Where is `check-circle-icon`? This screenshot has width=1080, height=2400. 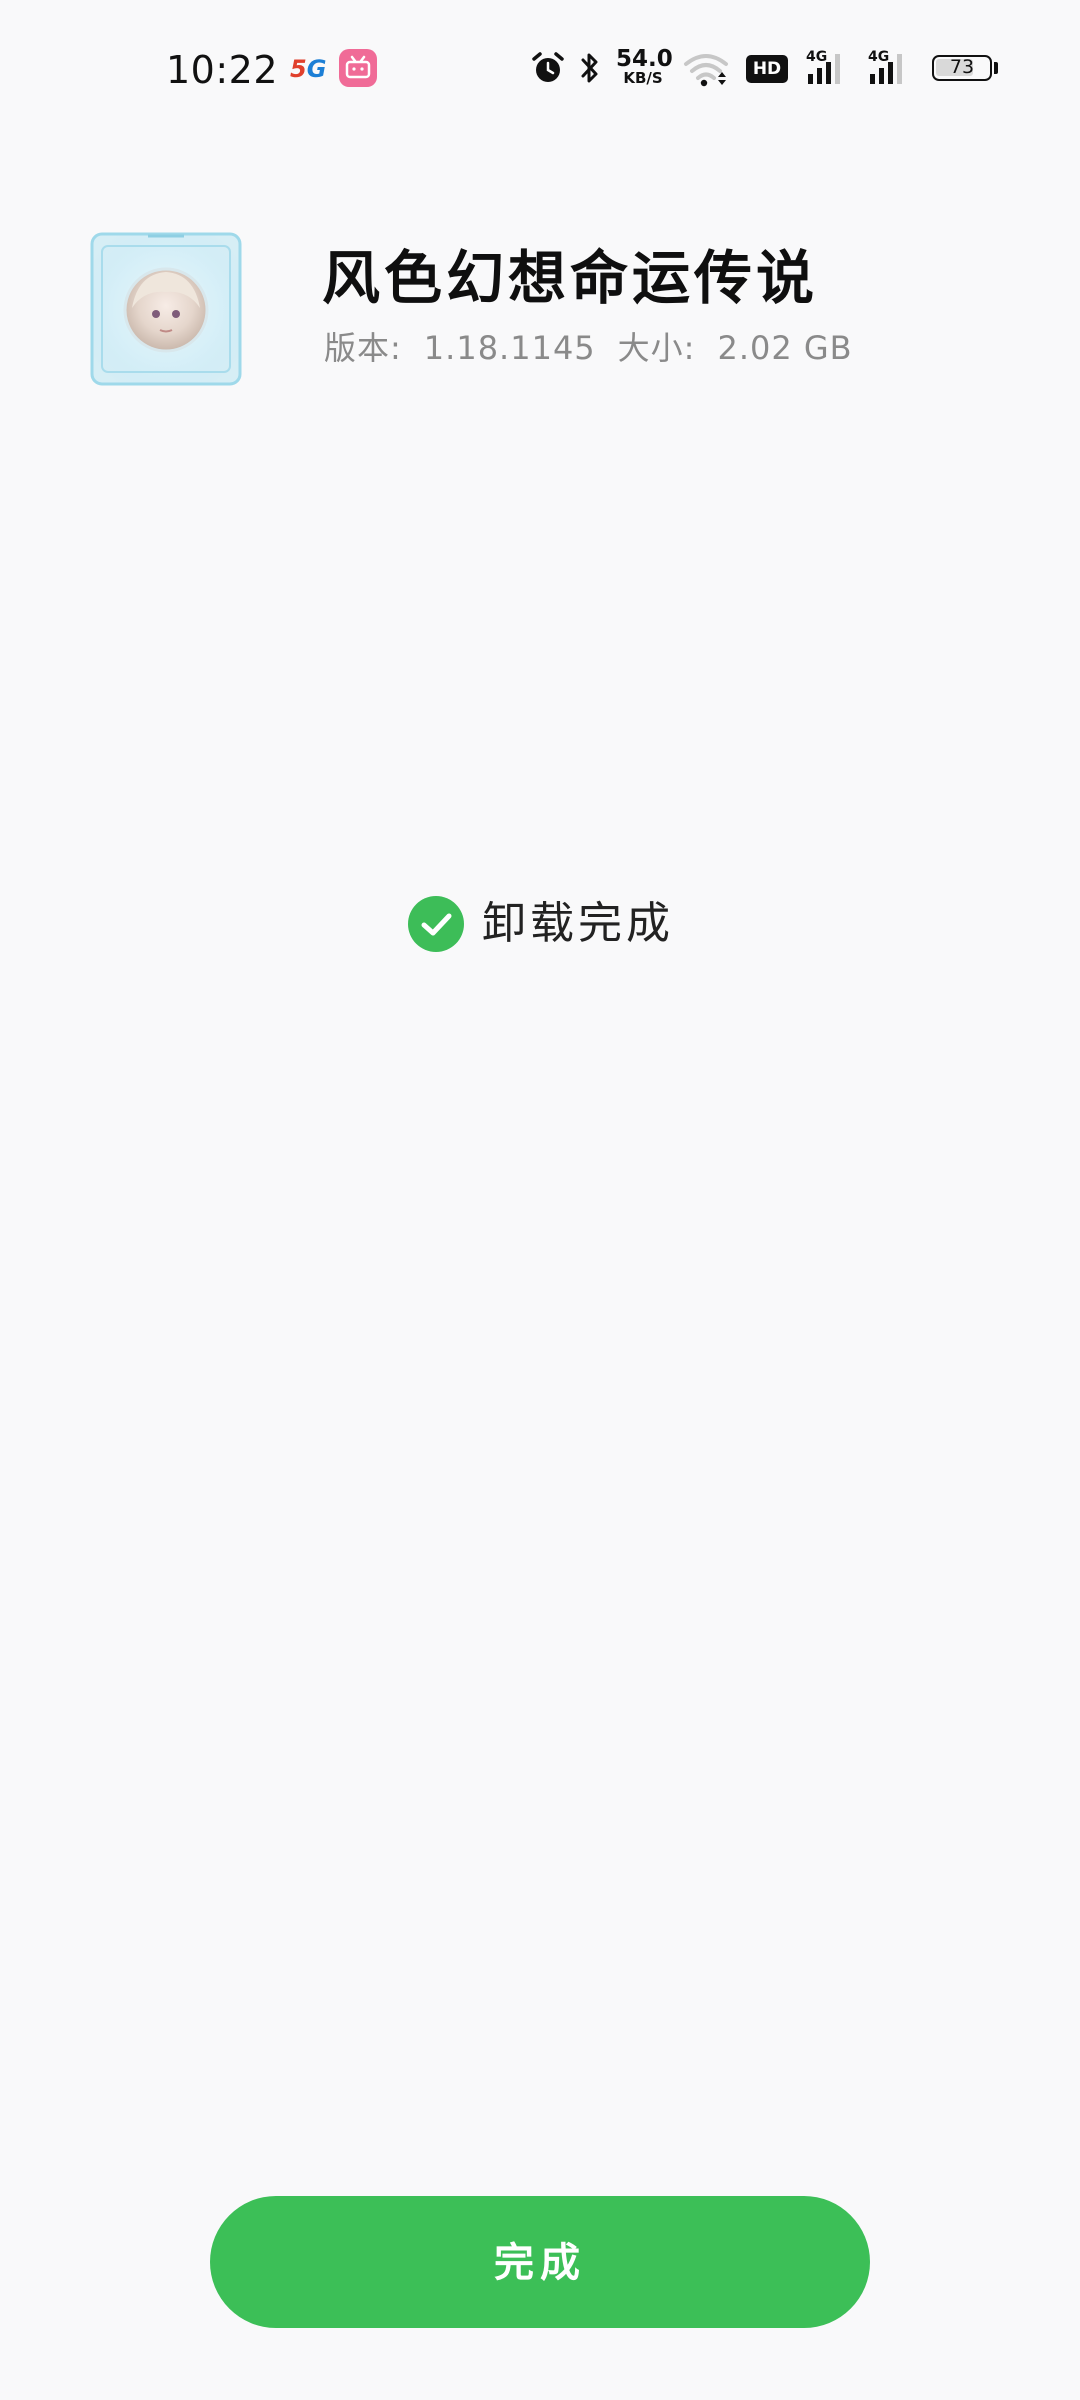 check-circle-icon is located at coordinates (436, 924).